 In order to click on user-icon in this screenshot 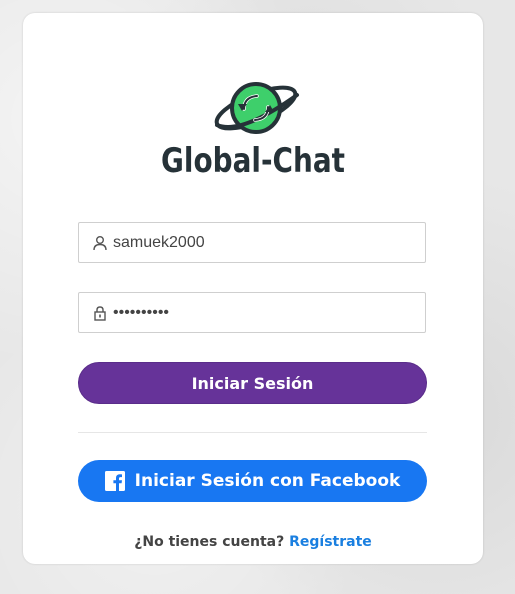, I will do `click(100, 243)`.